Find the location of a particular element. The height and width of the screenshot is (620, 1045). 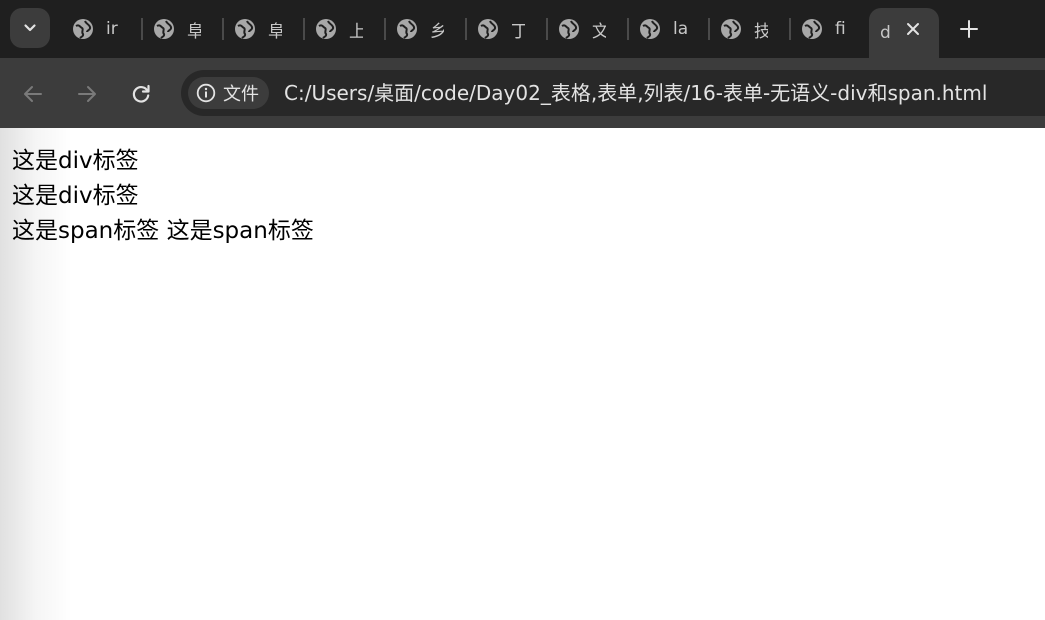

tab-title: 文 is located at coordinates (599, 31).